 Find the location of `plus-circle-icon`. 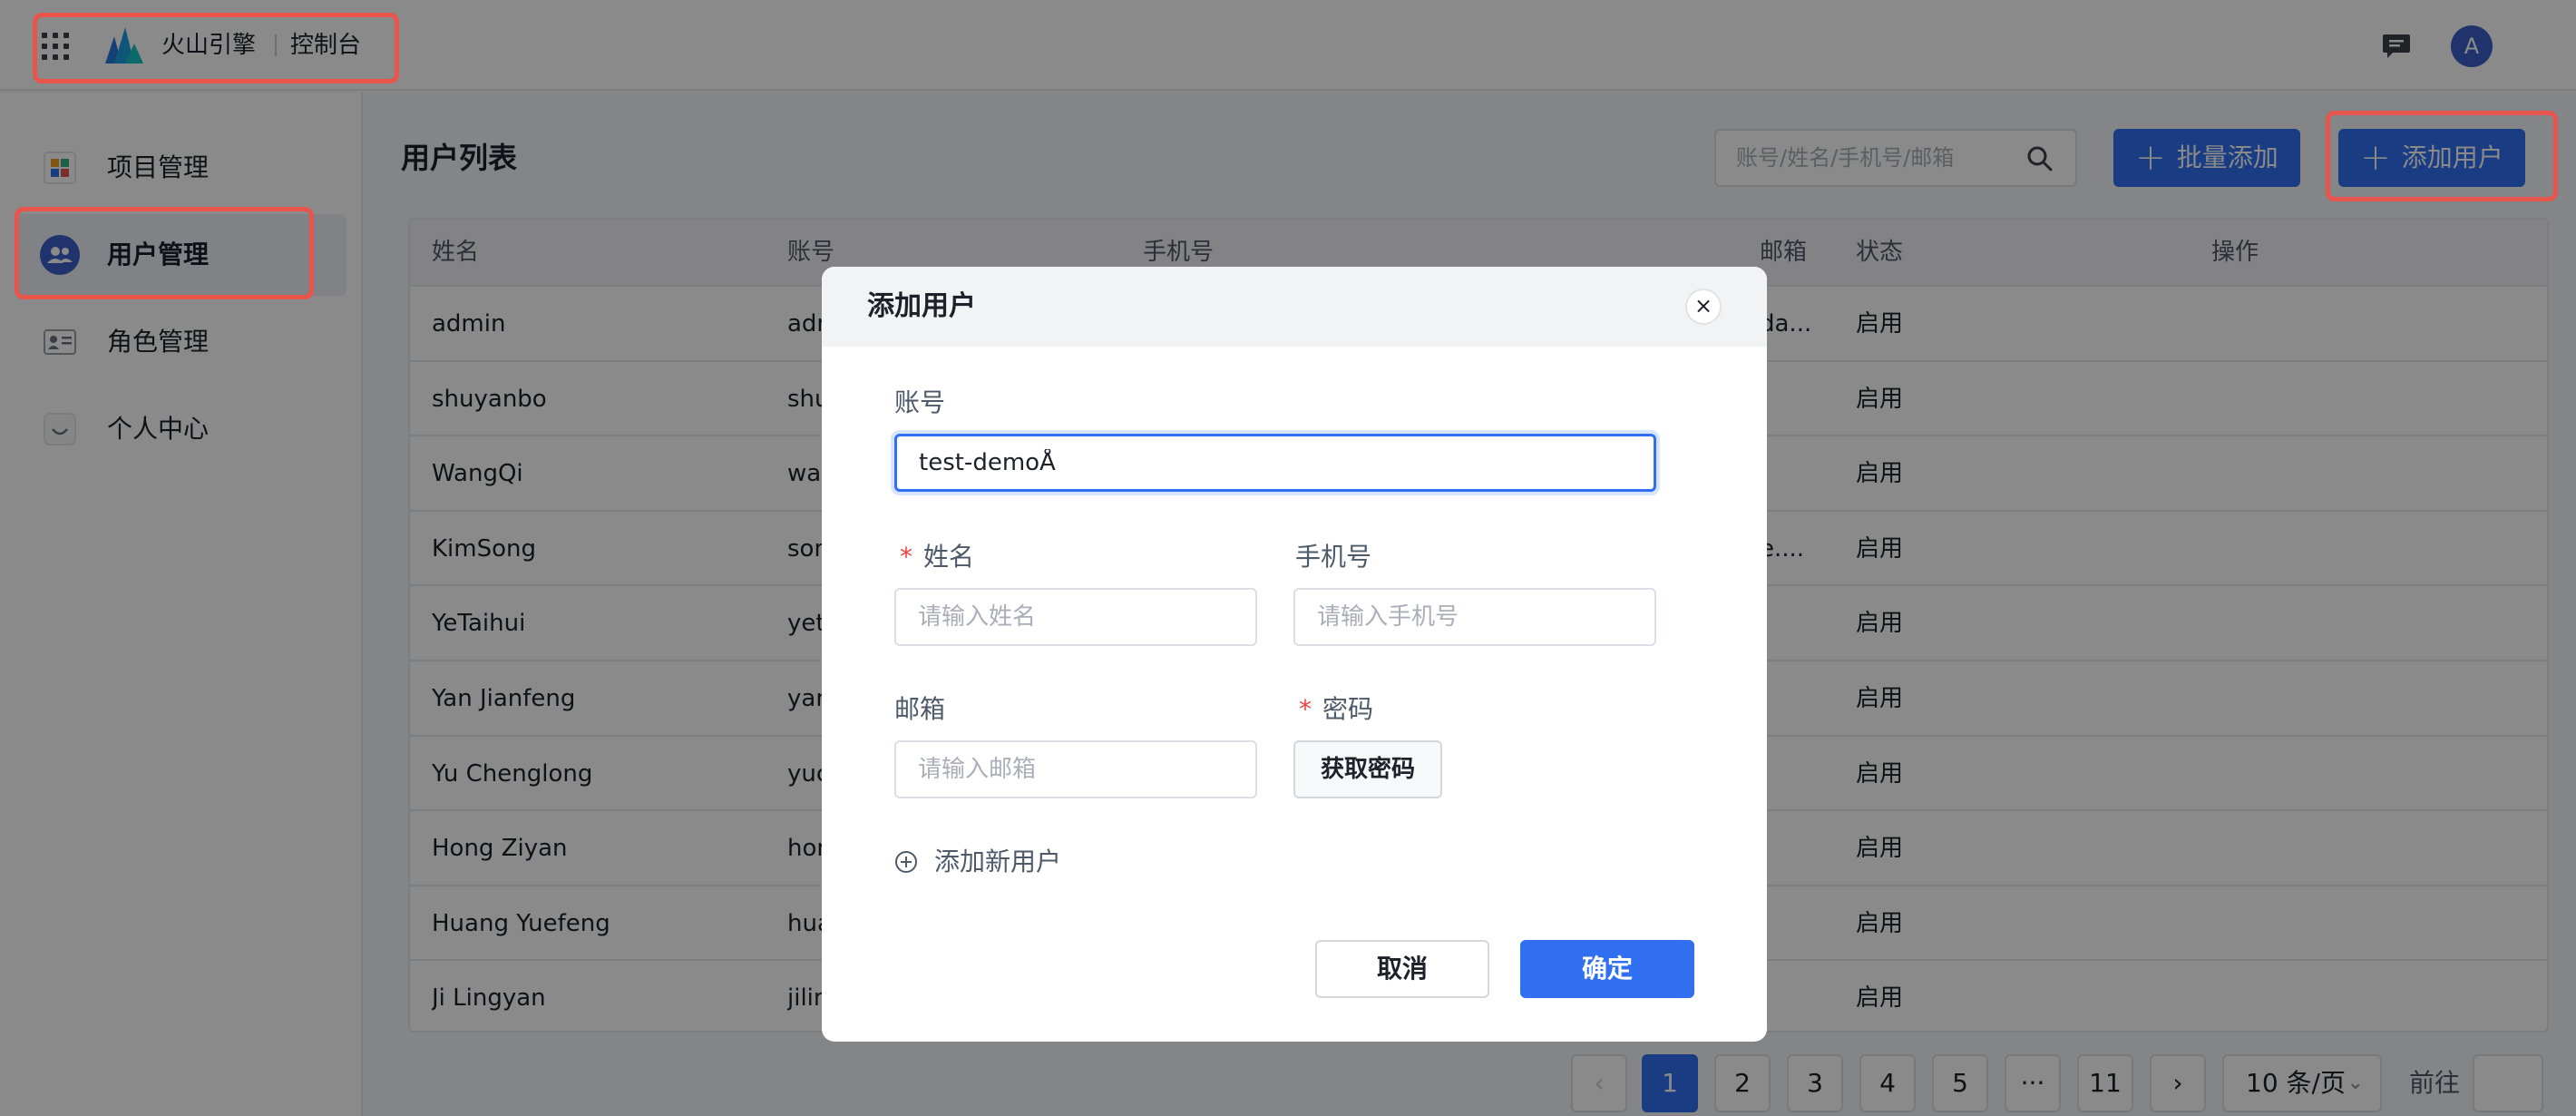

plus-circle-icon is located at coordinates (906, 862).